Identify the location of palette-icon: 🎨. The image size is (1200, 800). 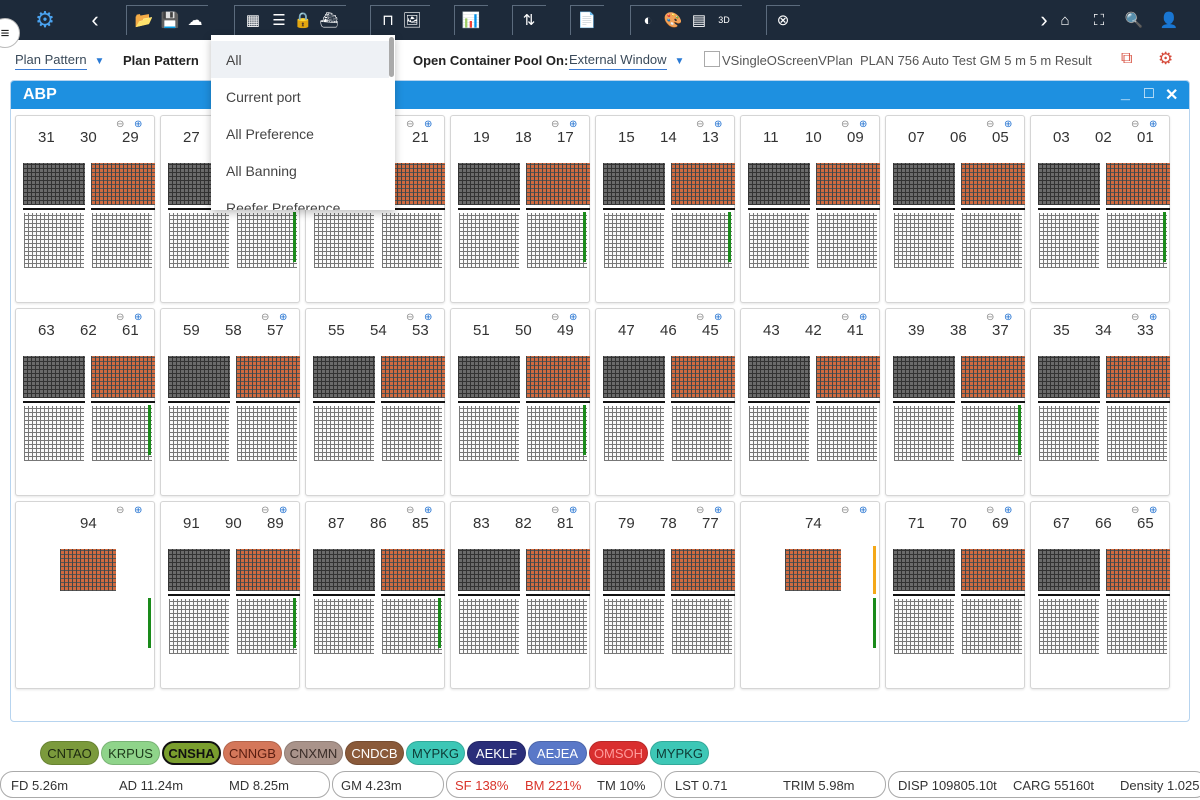
(673, 20).